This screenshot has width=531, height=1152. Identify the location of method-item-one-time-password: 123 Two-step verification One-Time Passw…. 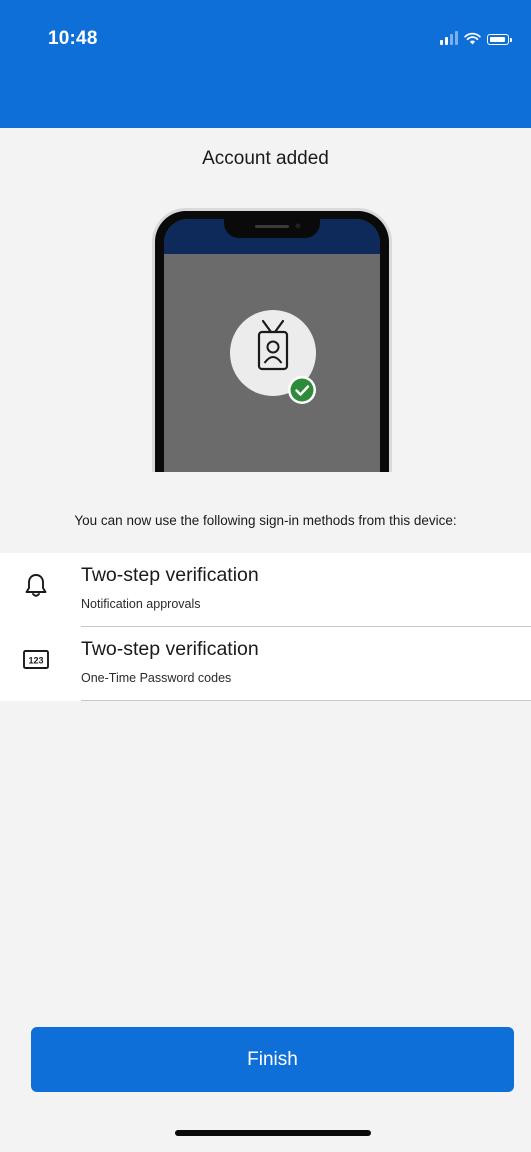
(265, 664).